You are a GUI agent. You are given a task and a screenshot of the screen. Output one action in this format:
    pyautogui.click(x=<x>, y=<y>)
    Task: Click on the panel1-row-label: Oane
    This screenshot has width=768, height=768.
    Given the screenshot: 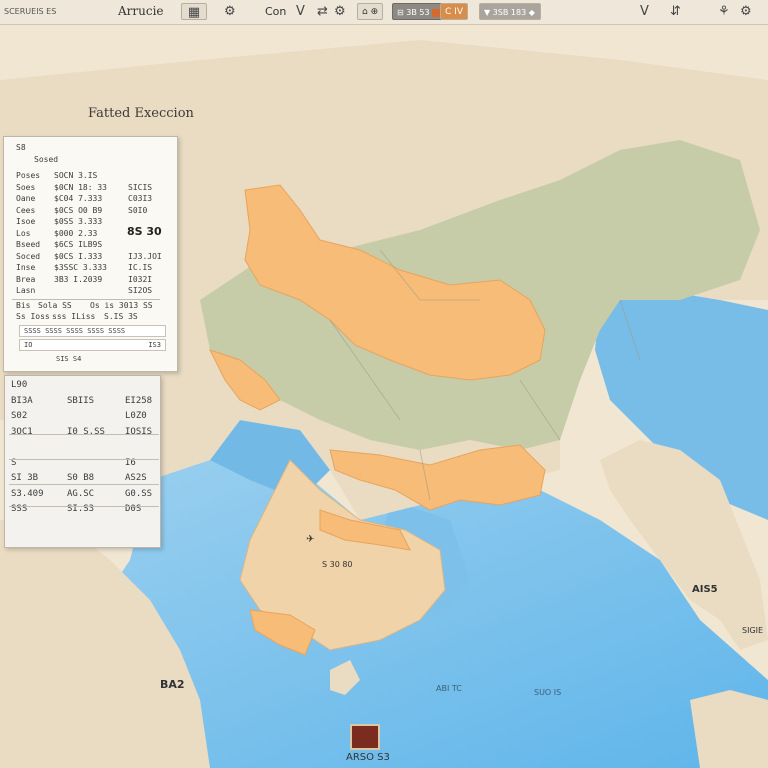 What is the action you would take?
    pyautogui.click(x=26, y=198)
    